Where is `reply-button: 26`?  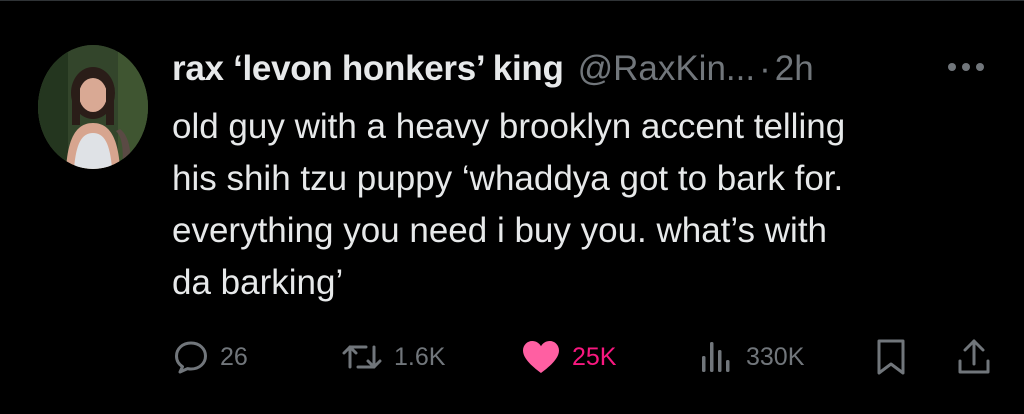
reply-button: 26 is located at coordinates (210, 357).